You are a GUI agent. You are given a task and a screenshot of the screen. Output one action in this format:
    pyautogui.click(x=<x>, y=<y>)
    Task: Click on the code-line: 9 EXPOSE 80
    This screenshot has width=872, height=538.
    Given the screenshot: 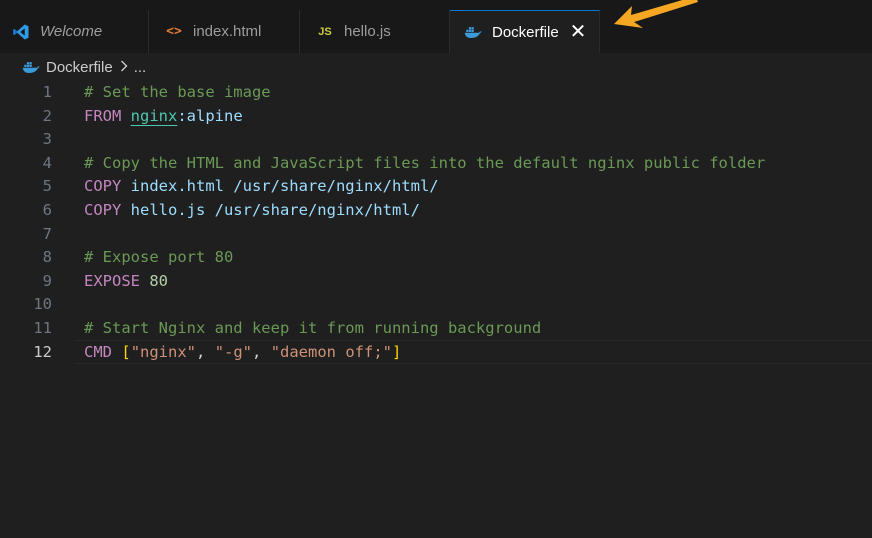 What is the action you would take?
    pyautogui.click(x=436, y=281)
    